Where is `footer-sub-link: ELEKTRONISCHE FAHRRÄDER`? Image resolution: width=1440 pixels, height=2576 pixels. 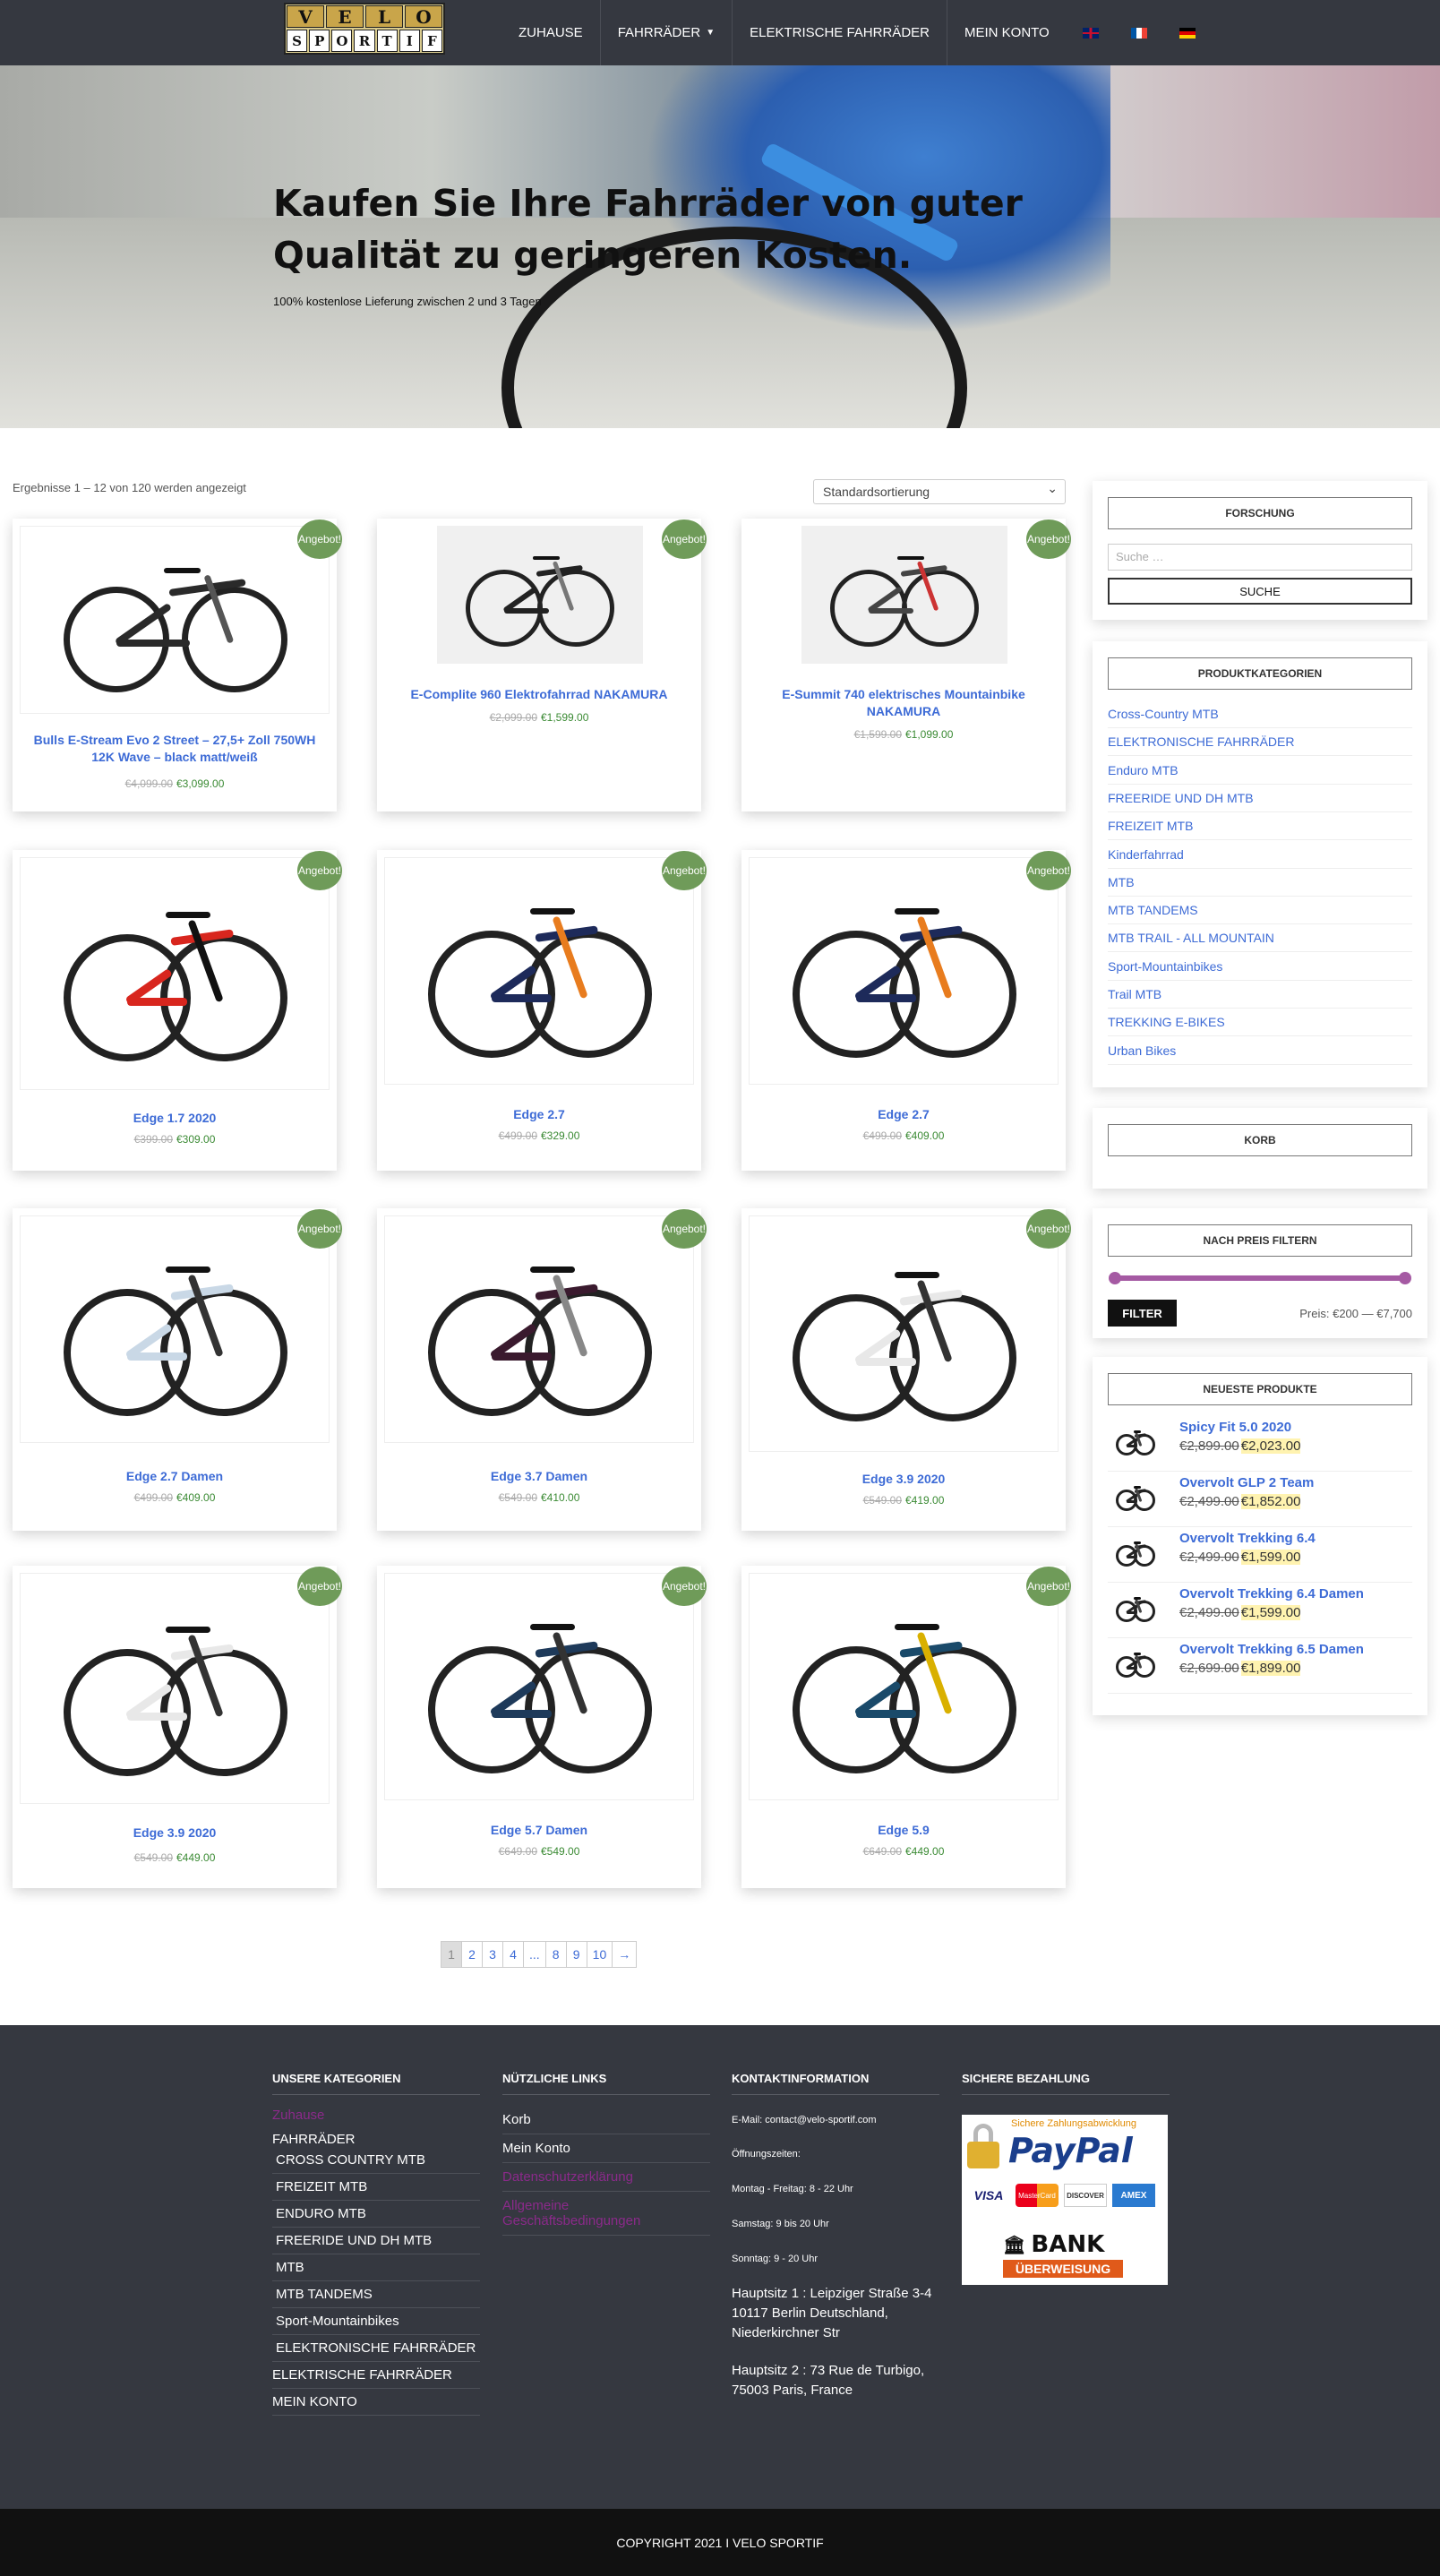
footer-sub-link: ELEKTRONISCHE FAHRRÄDER is located at coordinates (376, 2348).